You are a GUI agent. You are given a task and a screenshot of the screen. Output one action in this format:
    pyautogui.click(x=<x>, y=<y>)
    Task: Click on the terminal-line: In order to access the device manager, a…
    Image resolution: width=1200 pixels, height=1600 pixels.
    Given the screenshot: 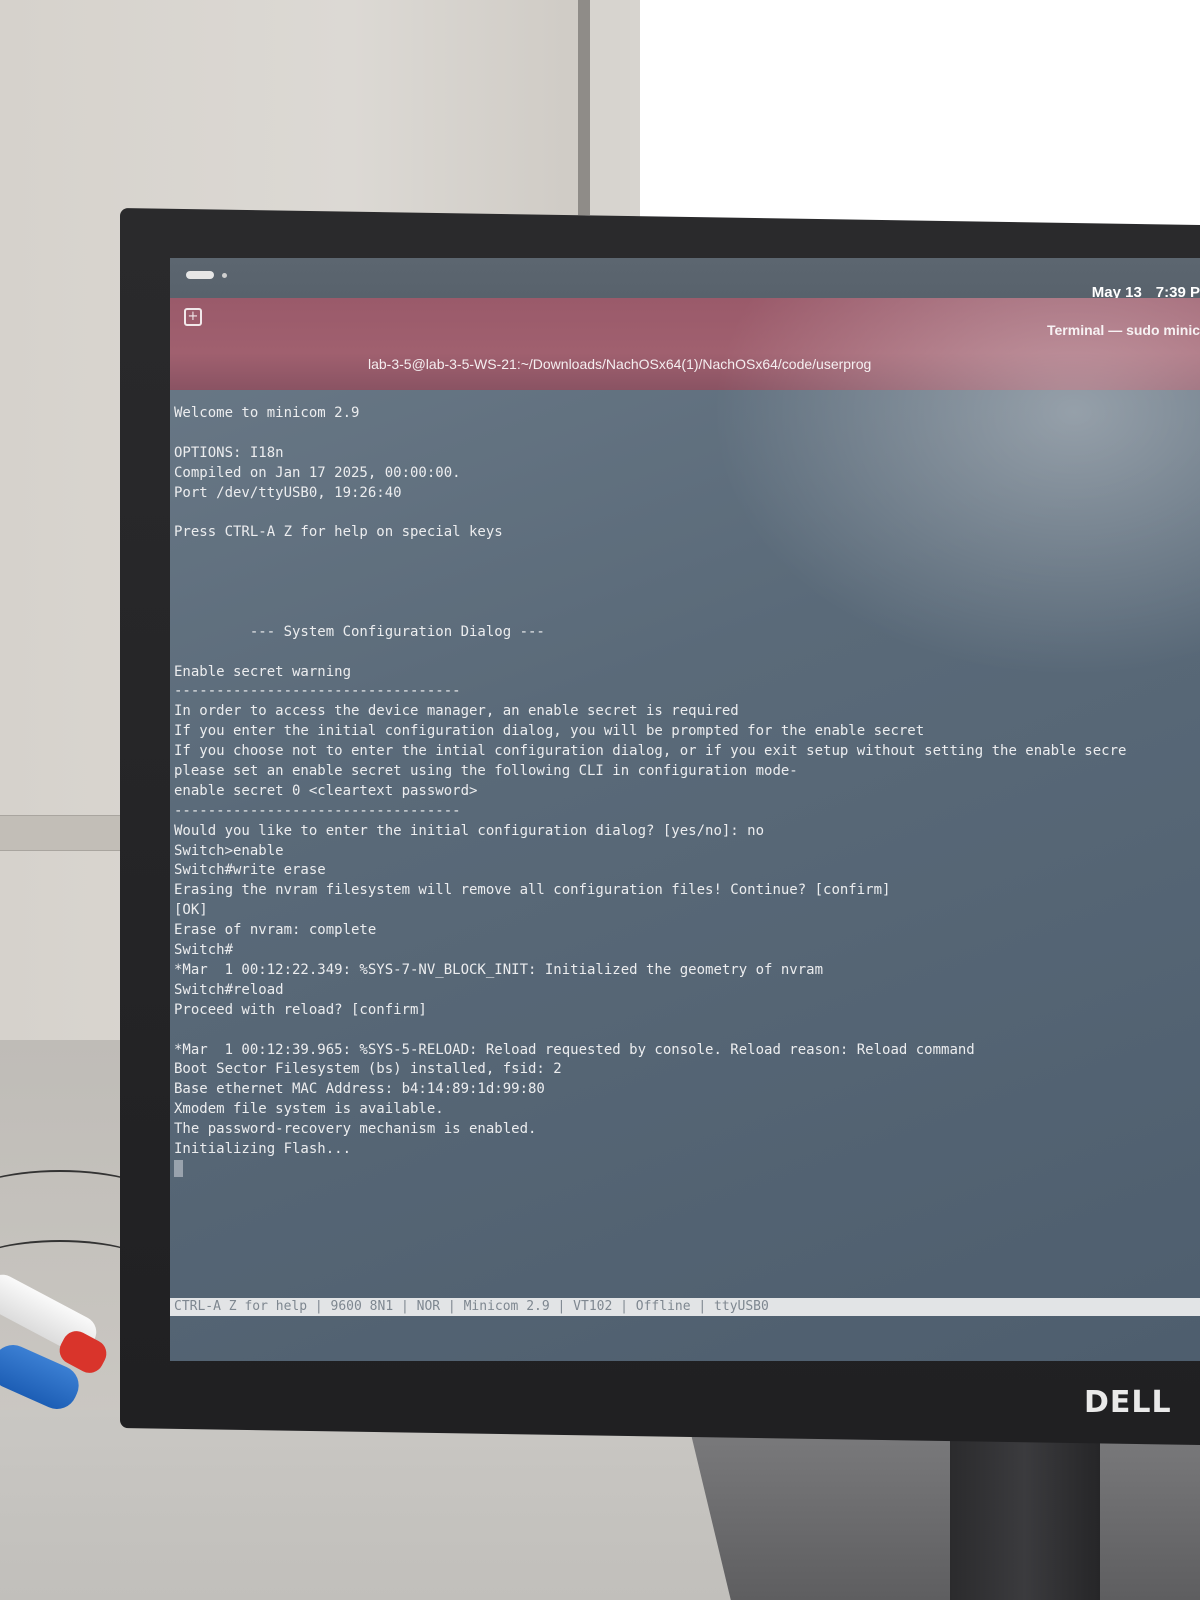 What is the action you would take?
    pyautogui.click(x=456, y=711)
    